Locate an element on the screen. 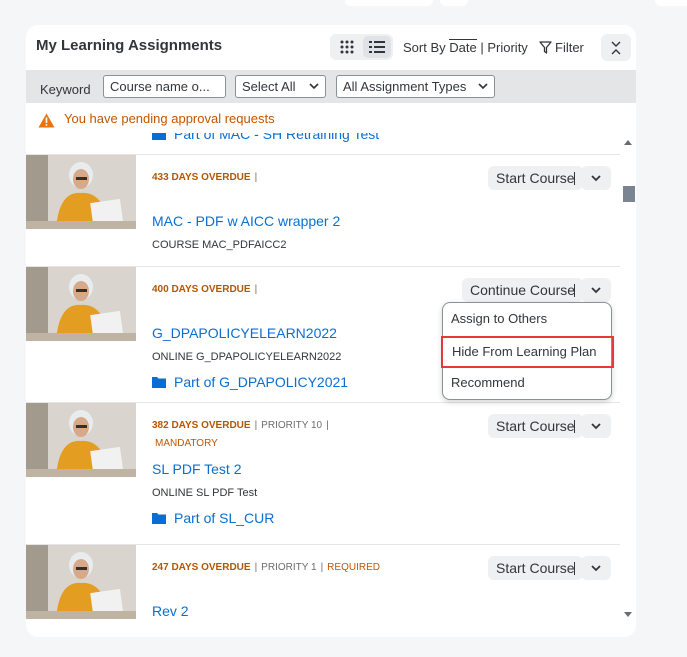 The image size is (687, 657). status-line: 400 DAYS OVERDUE | is located at coordinates (206, 289).